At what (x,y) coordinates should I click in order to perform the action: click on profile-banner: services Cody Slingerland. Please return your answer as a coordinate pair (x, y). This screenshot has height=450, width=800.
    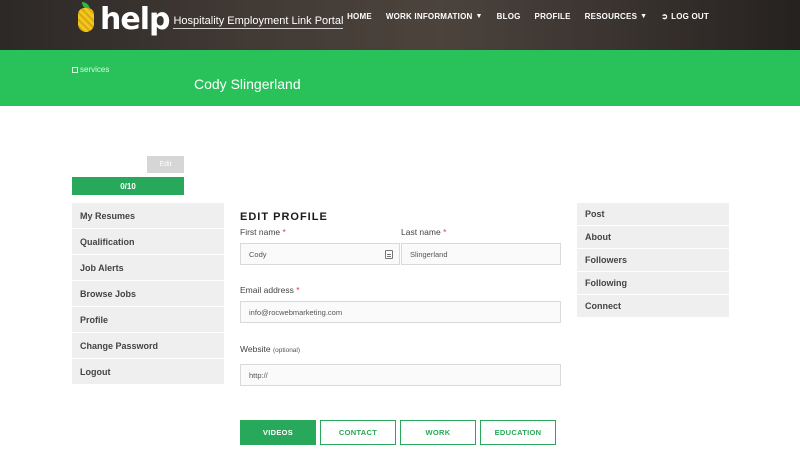
    Looking at the image, I should click on (400, 78).